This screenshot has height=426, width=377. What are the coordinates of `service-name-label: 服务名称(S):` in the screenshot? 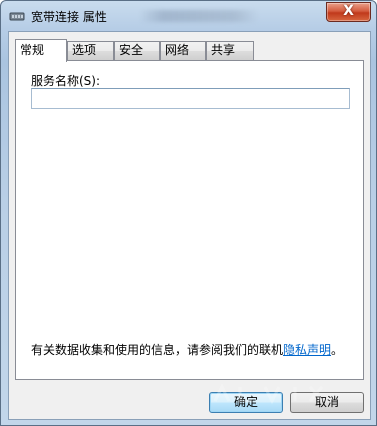 It's located at (66, 81).